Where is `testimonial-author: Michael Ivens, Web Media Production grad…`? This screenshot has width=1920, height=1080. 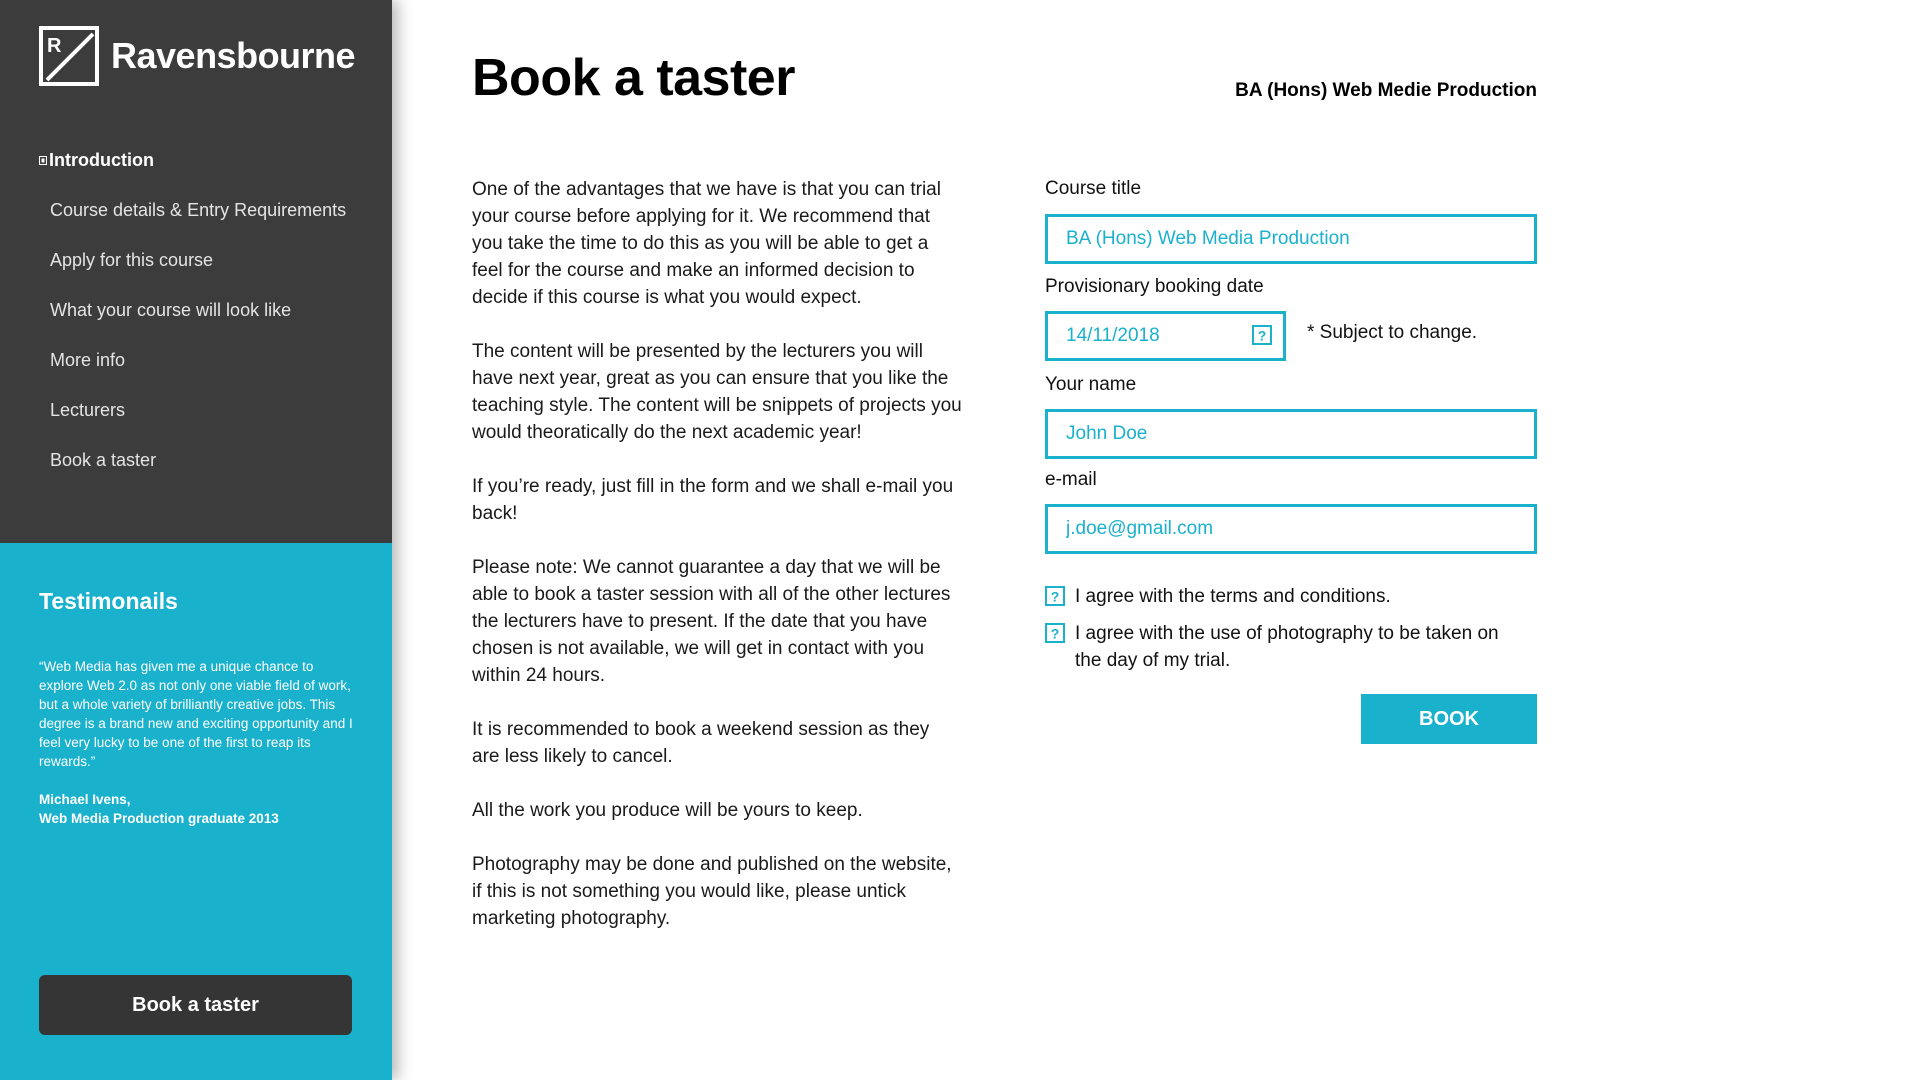 testimonial-author: Michael Ivens, Web Media Production grad… is located at coordinates (159, 809).